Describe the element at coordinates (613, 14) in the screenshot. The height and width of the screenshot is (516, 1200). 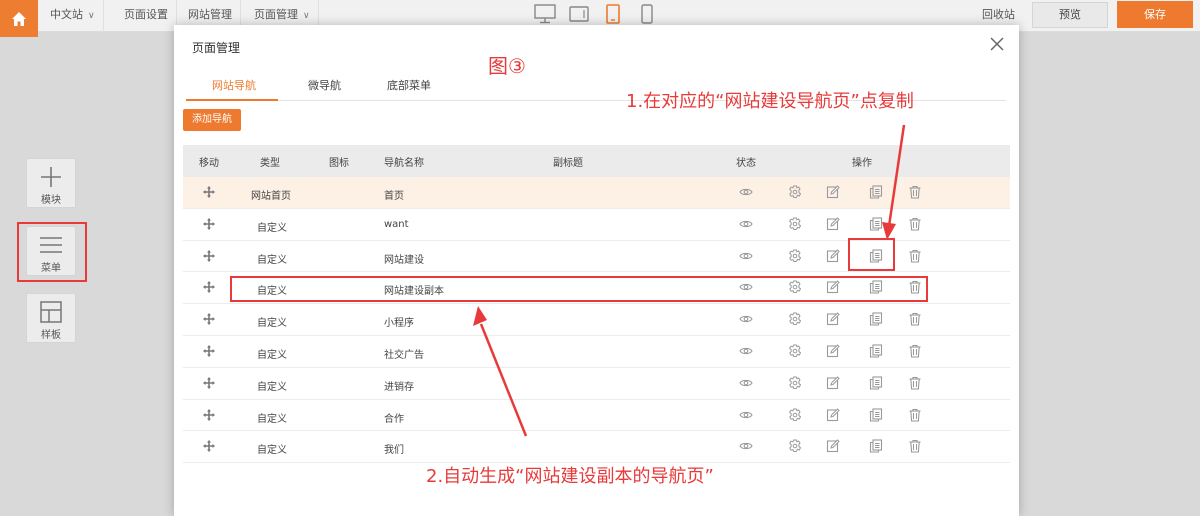
I see `tablet-portrait-view-icon` at that location.